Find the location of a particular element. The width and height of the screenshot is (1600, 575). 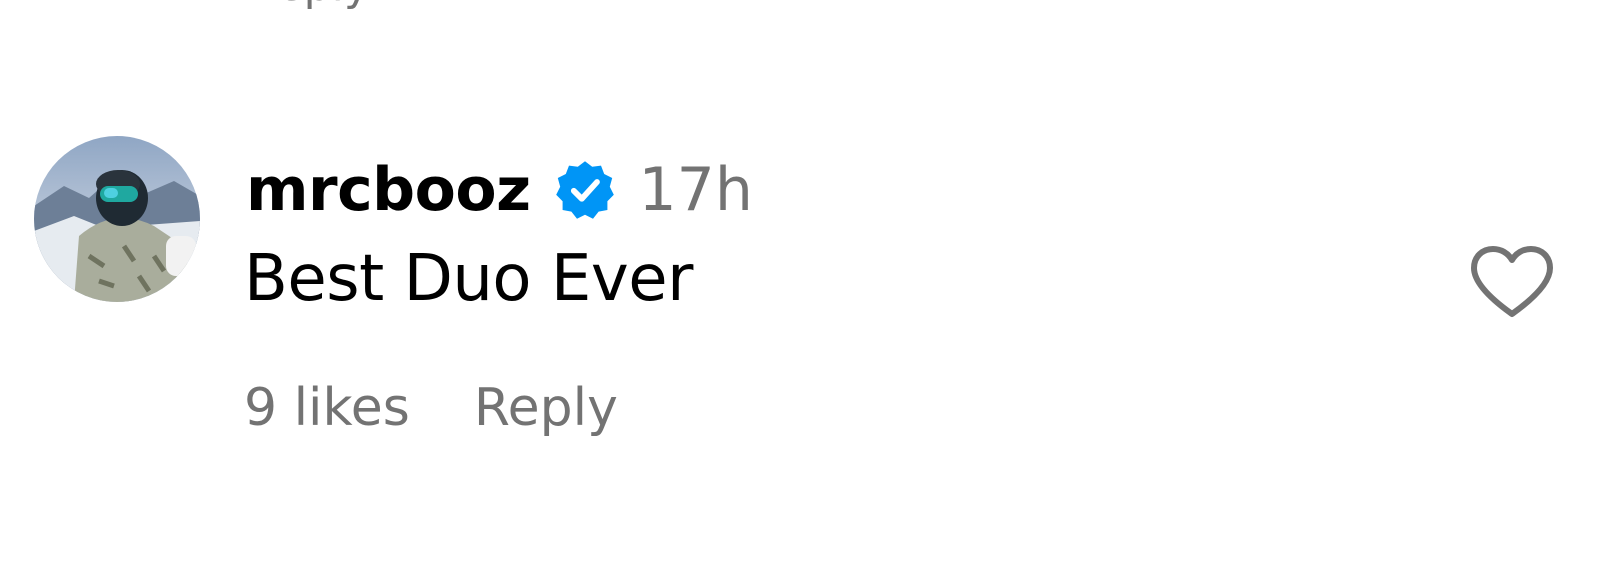

avatar-image is located at coordinates (117, 219).